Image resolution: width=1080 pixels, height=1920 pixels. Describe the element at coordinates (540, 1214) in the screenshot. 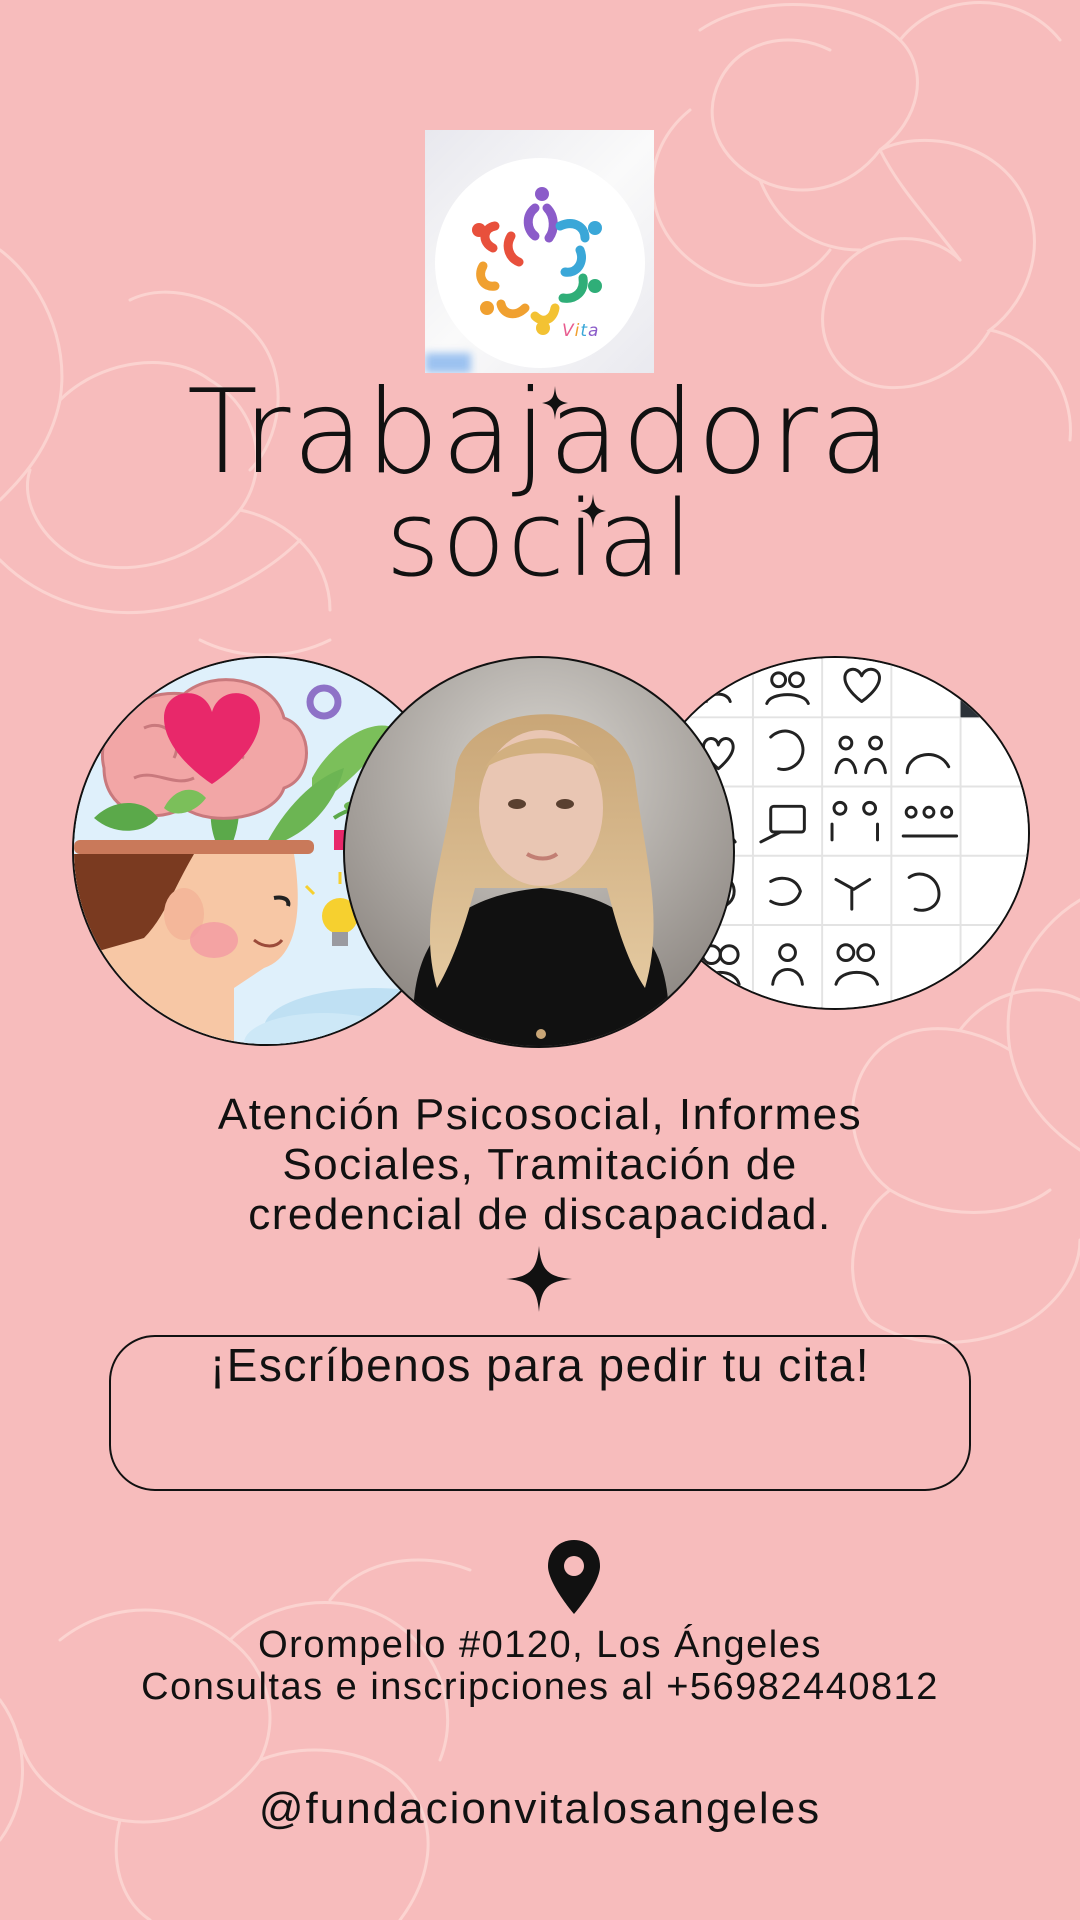

I see `services-line-3: credencial de discapacidad.` at that location.